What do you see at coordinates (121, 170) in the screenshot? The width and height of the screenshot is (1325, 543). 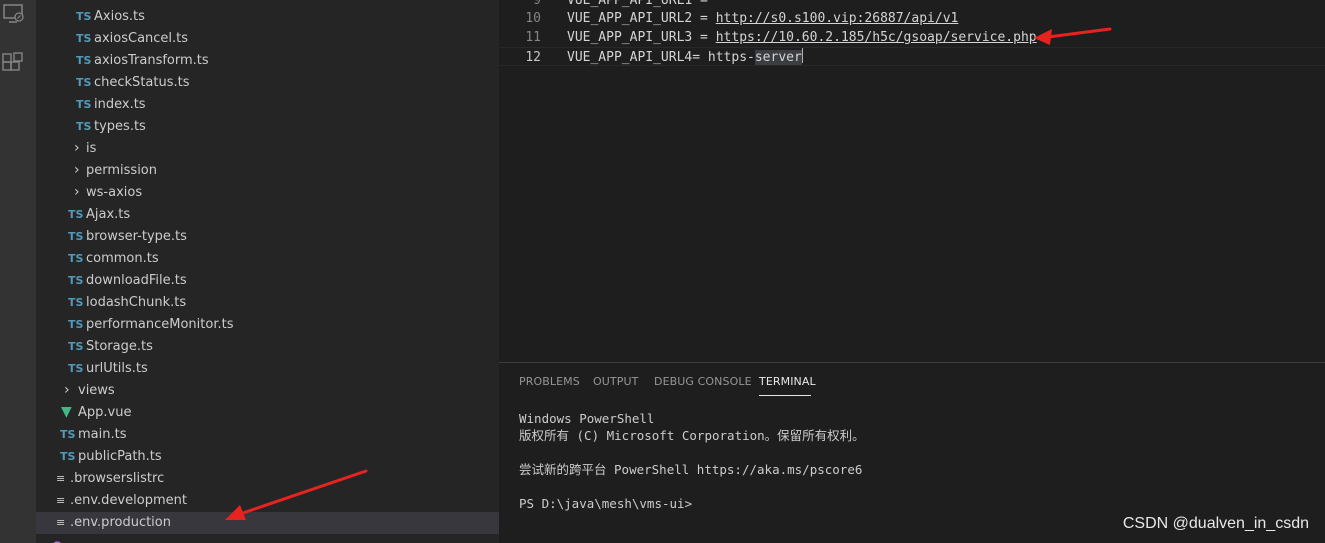 I see `explorer-item-label: permission` at bounding box center [121, 170].